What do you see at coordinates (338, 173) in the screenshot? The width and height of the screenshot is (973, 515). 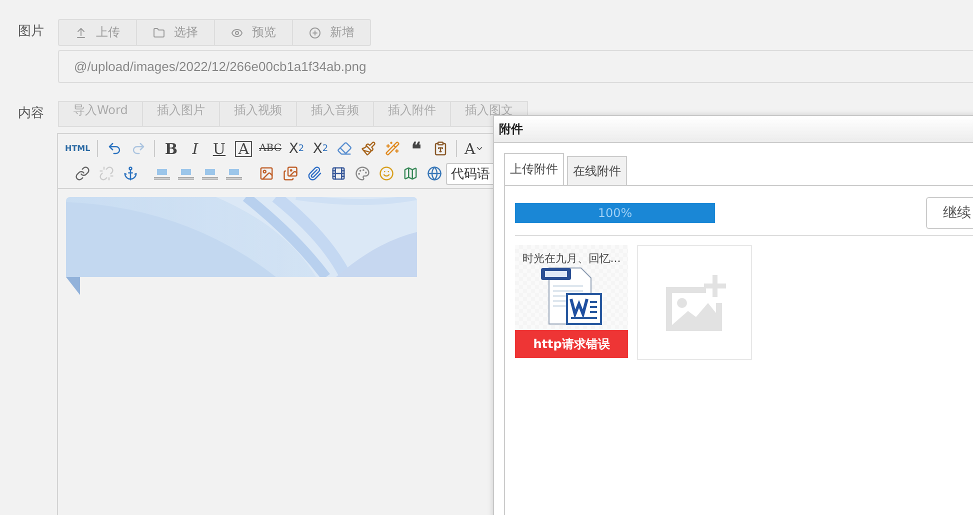 I see `film-icon` at bounding box center [338, 173].